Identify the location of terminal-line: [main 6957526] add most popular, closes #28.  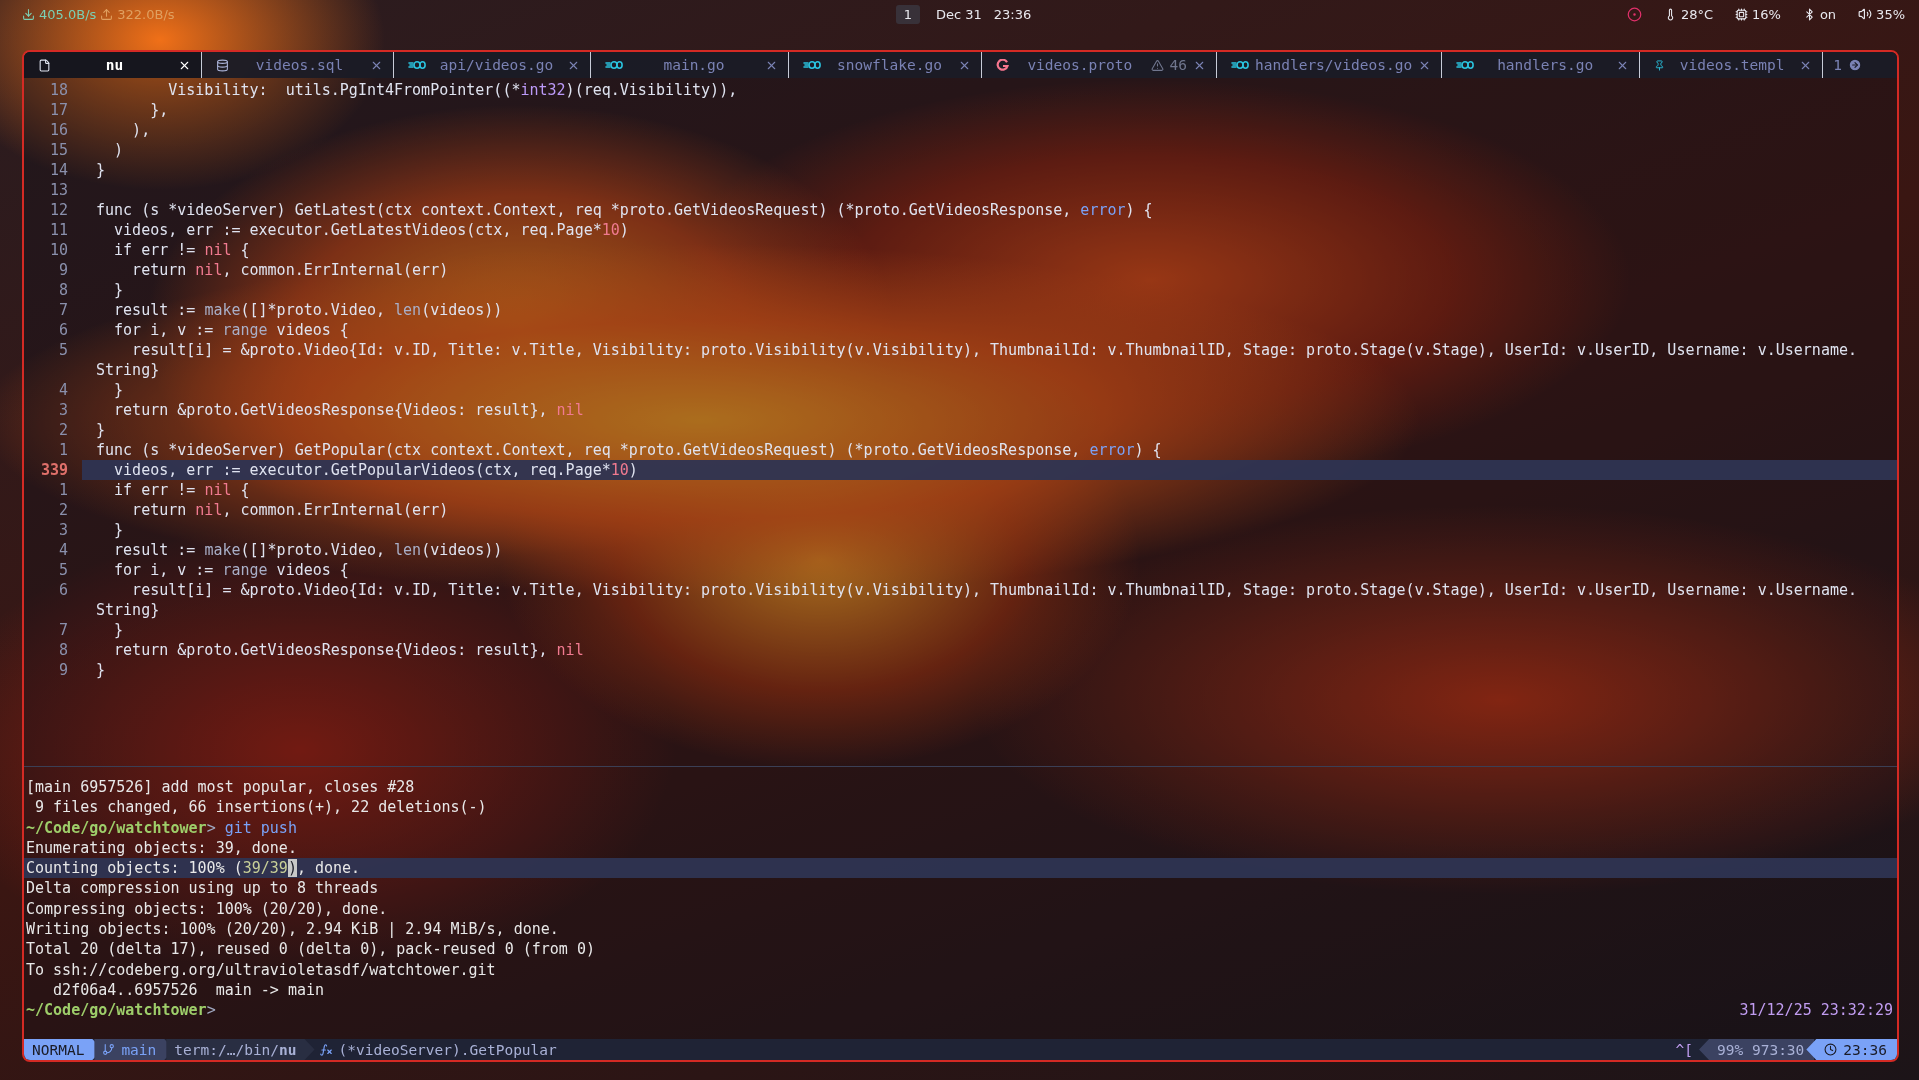
(220, 787).